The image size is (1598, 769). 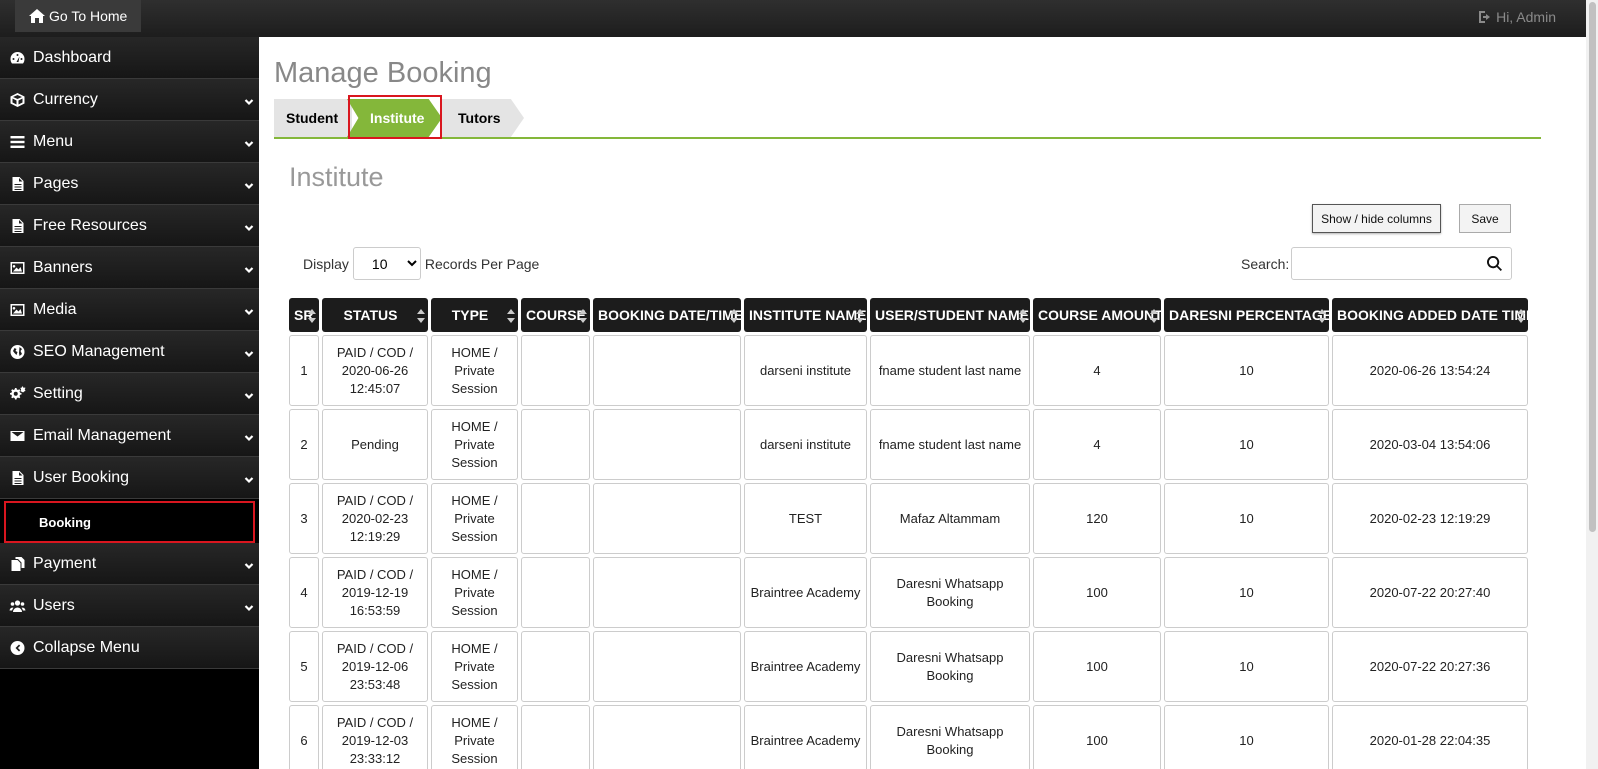 I want to click on column-header-label: USER/STUDENT NAME, so click(x=952, y=315).